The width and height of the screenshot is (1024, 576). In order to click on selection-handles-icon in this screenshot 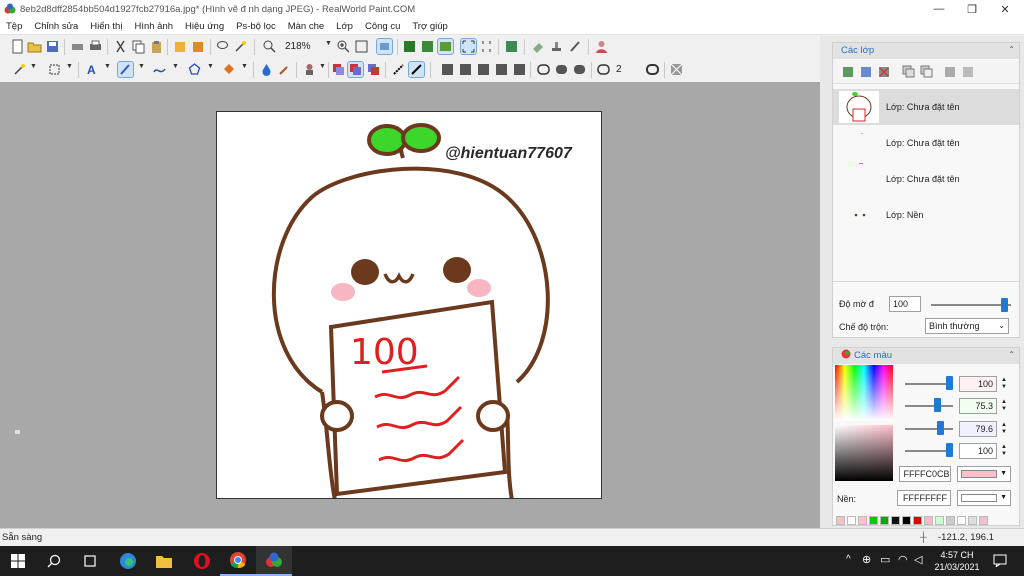, I will do `click(468, 46)`.